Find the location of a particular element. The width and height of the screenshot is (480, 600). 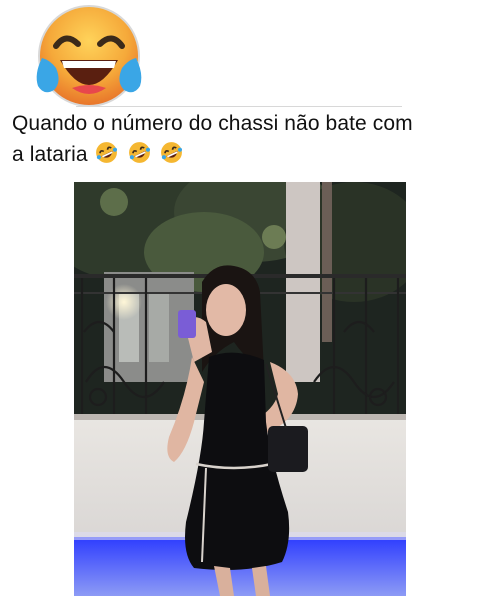

caption-line-1: Quando o número do chassi não bate com is located at coordinates (212, 123).